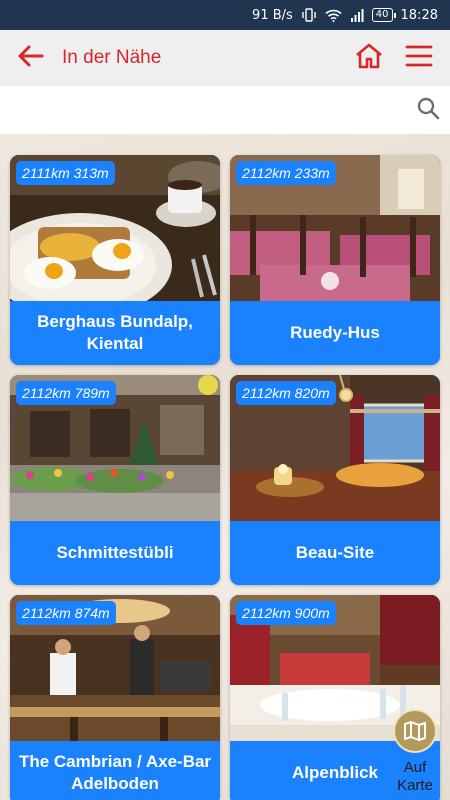 This screenshot has height=800, width=450. I want to click on menu-button, so click(419, 58).